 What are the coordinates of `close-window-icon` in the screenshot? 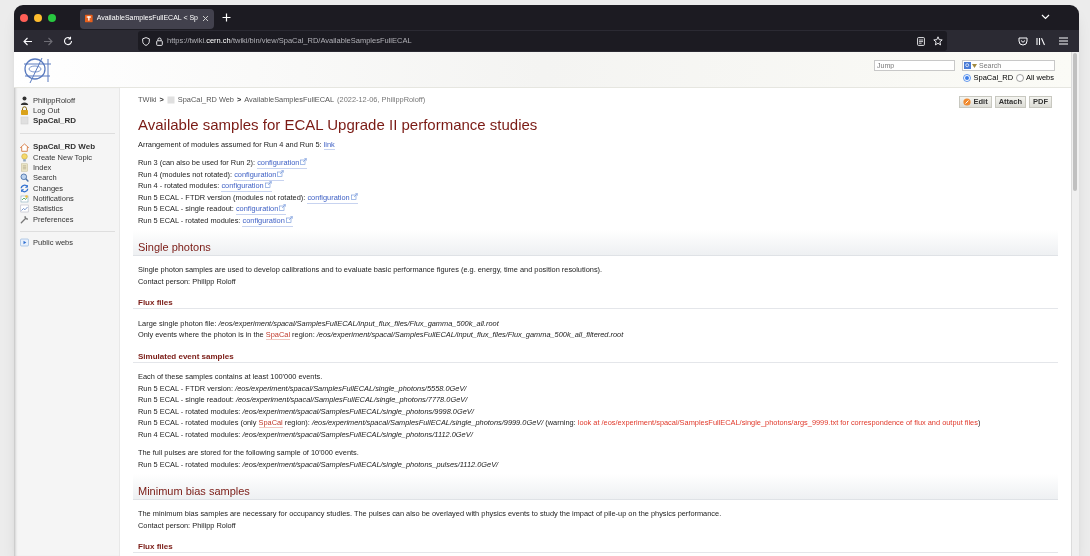 It's located at (24, 17).